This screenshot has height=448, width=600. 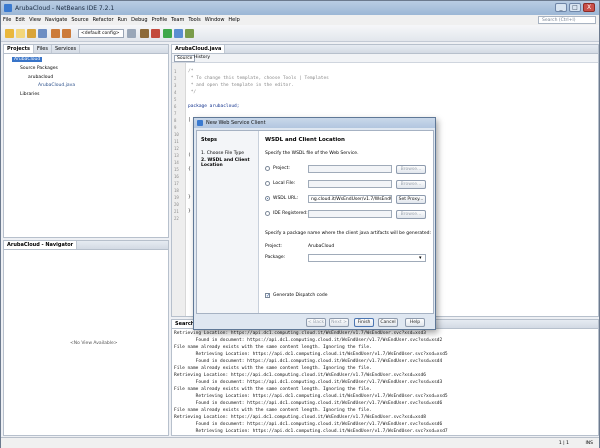 What do you see at coordinates (167, 33) in the screenshot?
I see `run-icon` at bounding box center [167, 33].